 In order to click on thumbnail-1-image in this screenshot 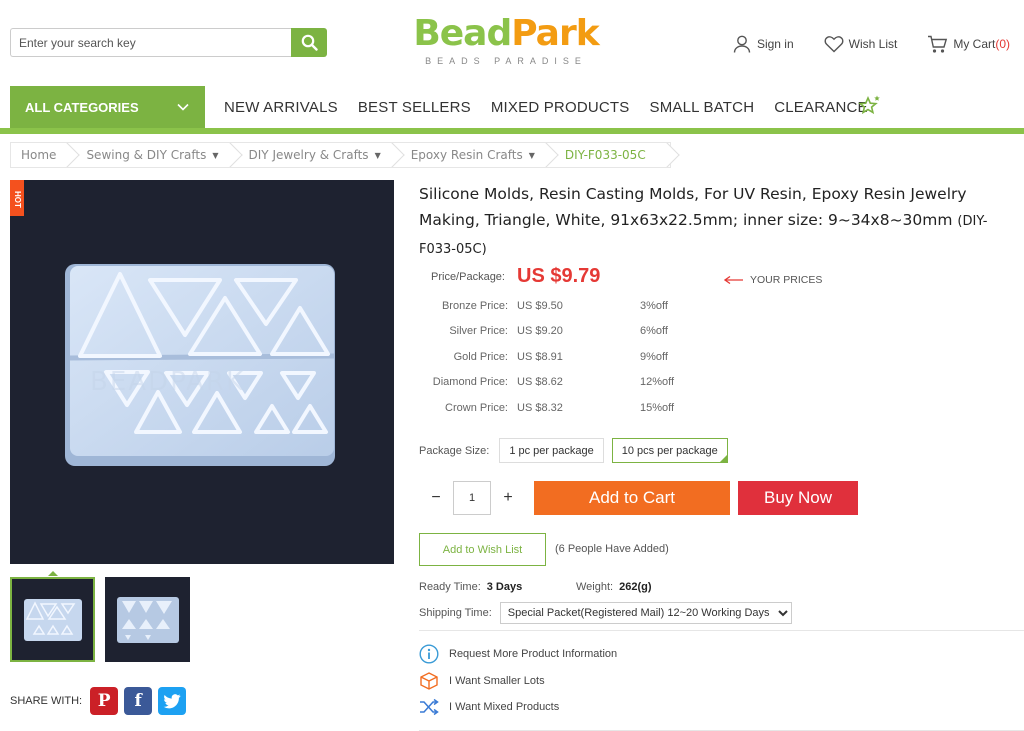, I will do `click(53, 620)`.